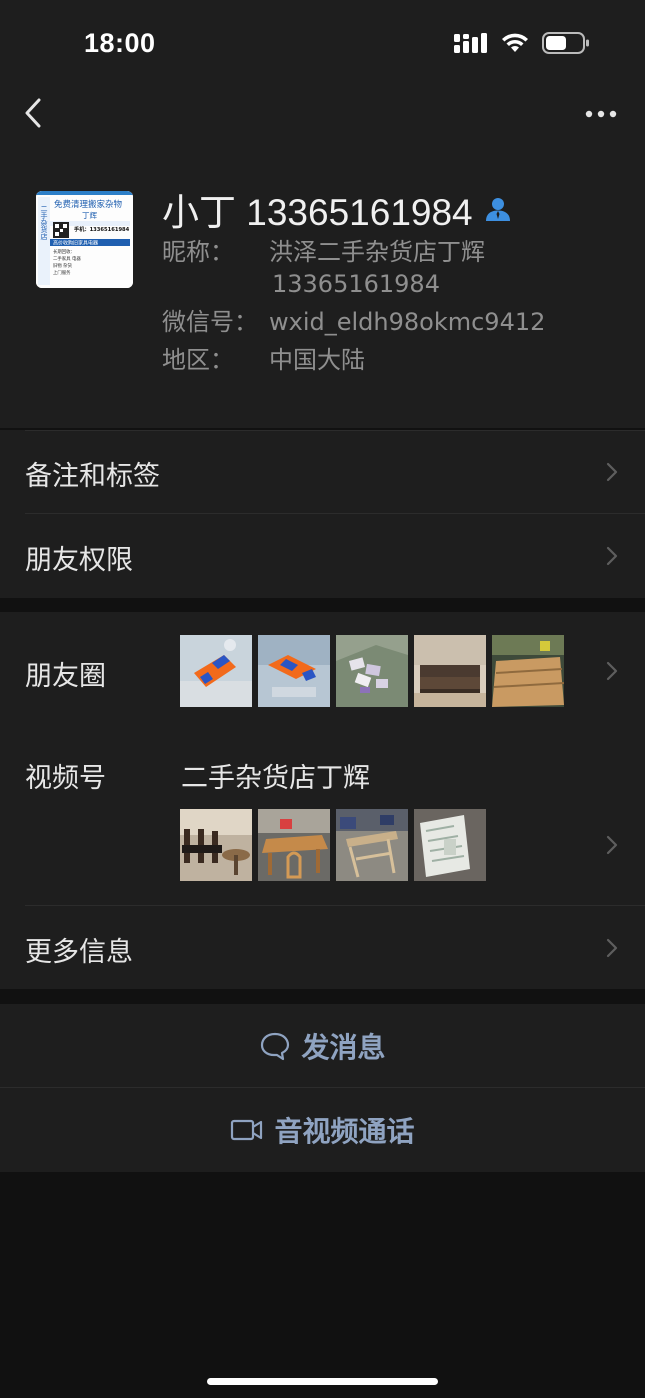 This screenshot has width=645, height=1398. What do you see at coordinates (407, 322) in the screenshot?
I see `wechat-id-value: wxid_eldh98okmc9412` at bounding box center [407, 322].